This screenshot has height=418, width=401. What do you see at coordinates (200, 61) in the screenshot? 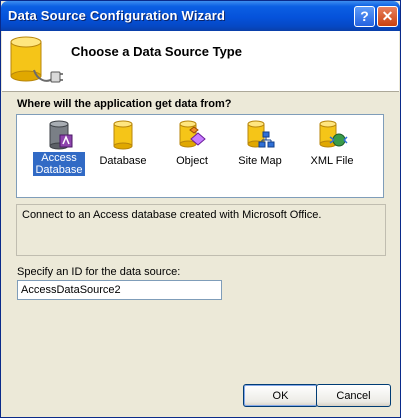
I see `wizard-header: Choose a Data Source Type` at bounding box center [200, 61].